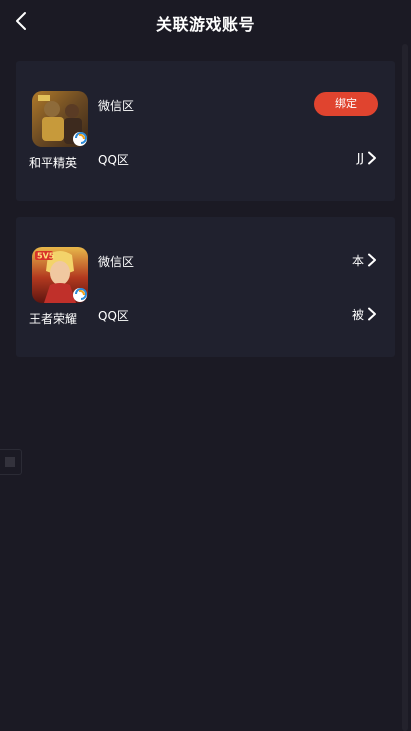 The width and height of the screenshot is (411, 731). I want to click on square-icon, so click(10, 462).